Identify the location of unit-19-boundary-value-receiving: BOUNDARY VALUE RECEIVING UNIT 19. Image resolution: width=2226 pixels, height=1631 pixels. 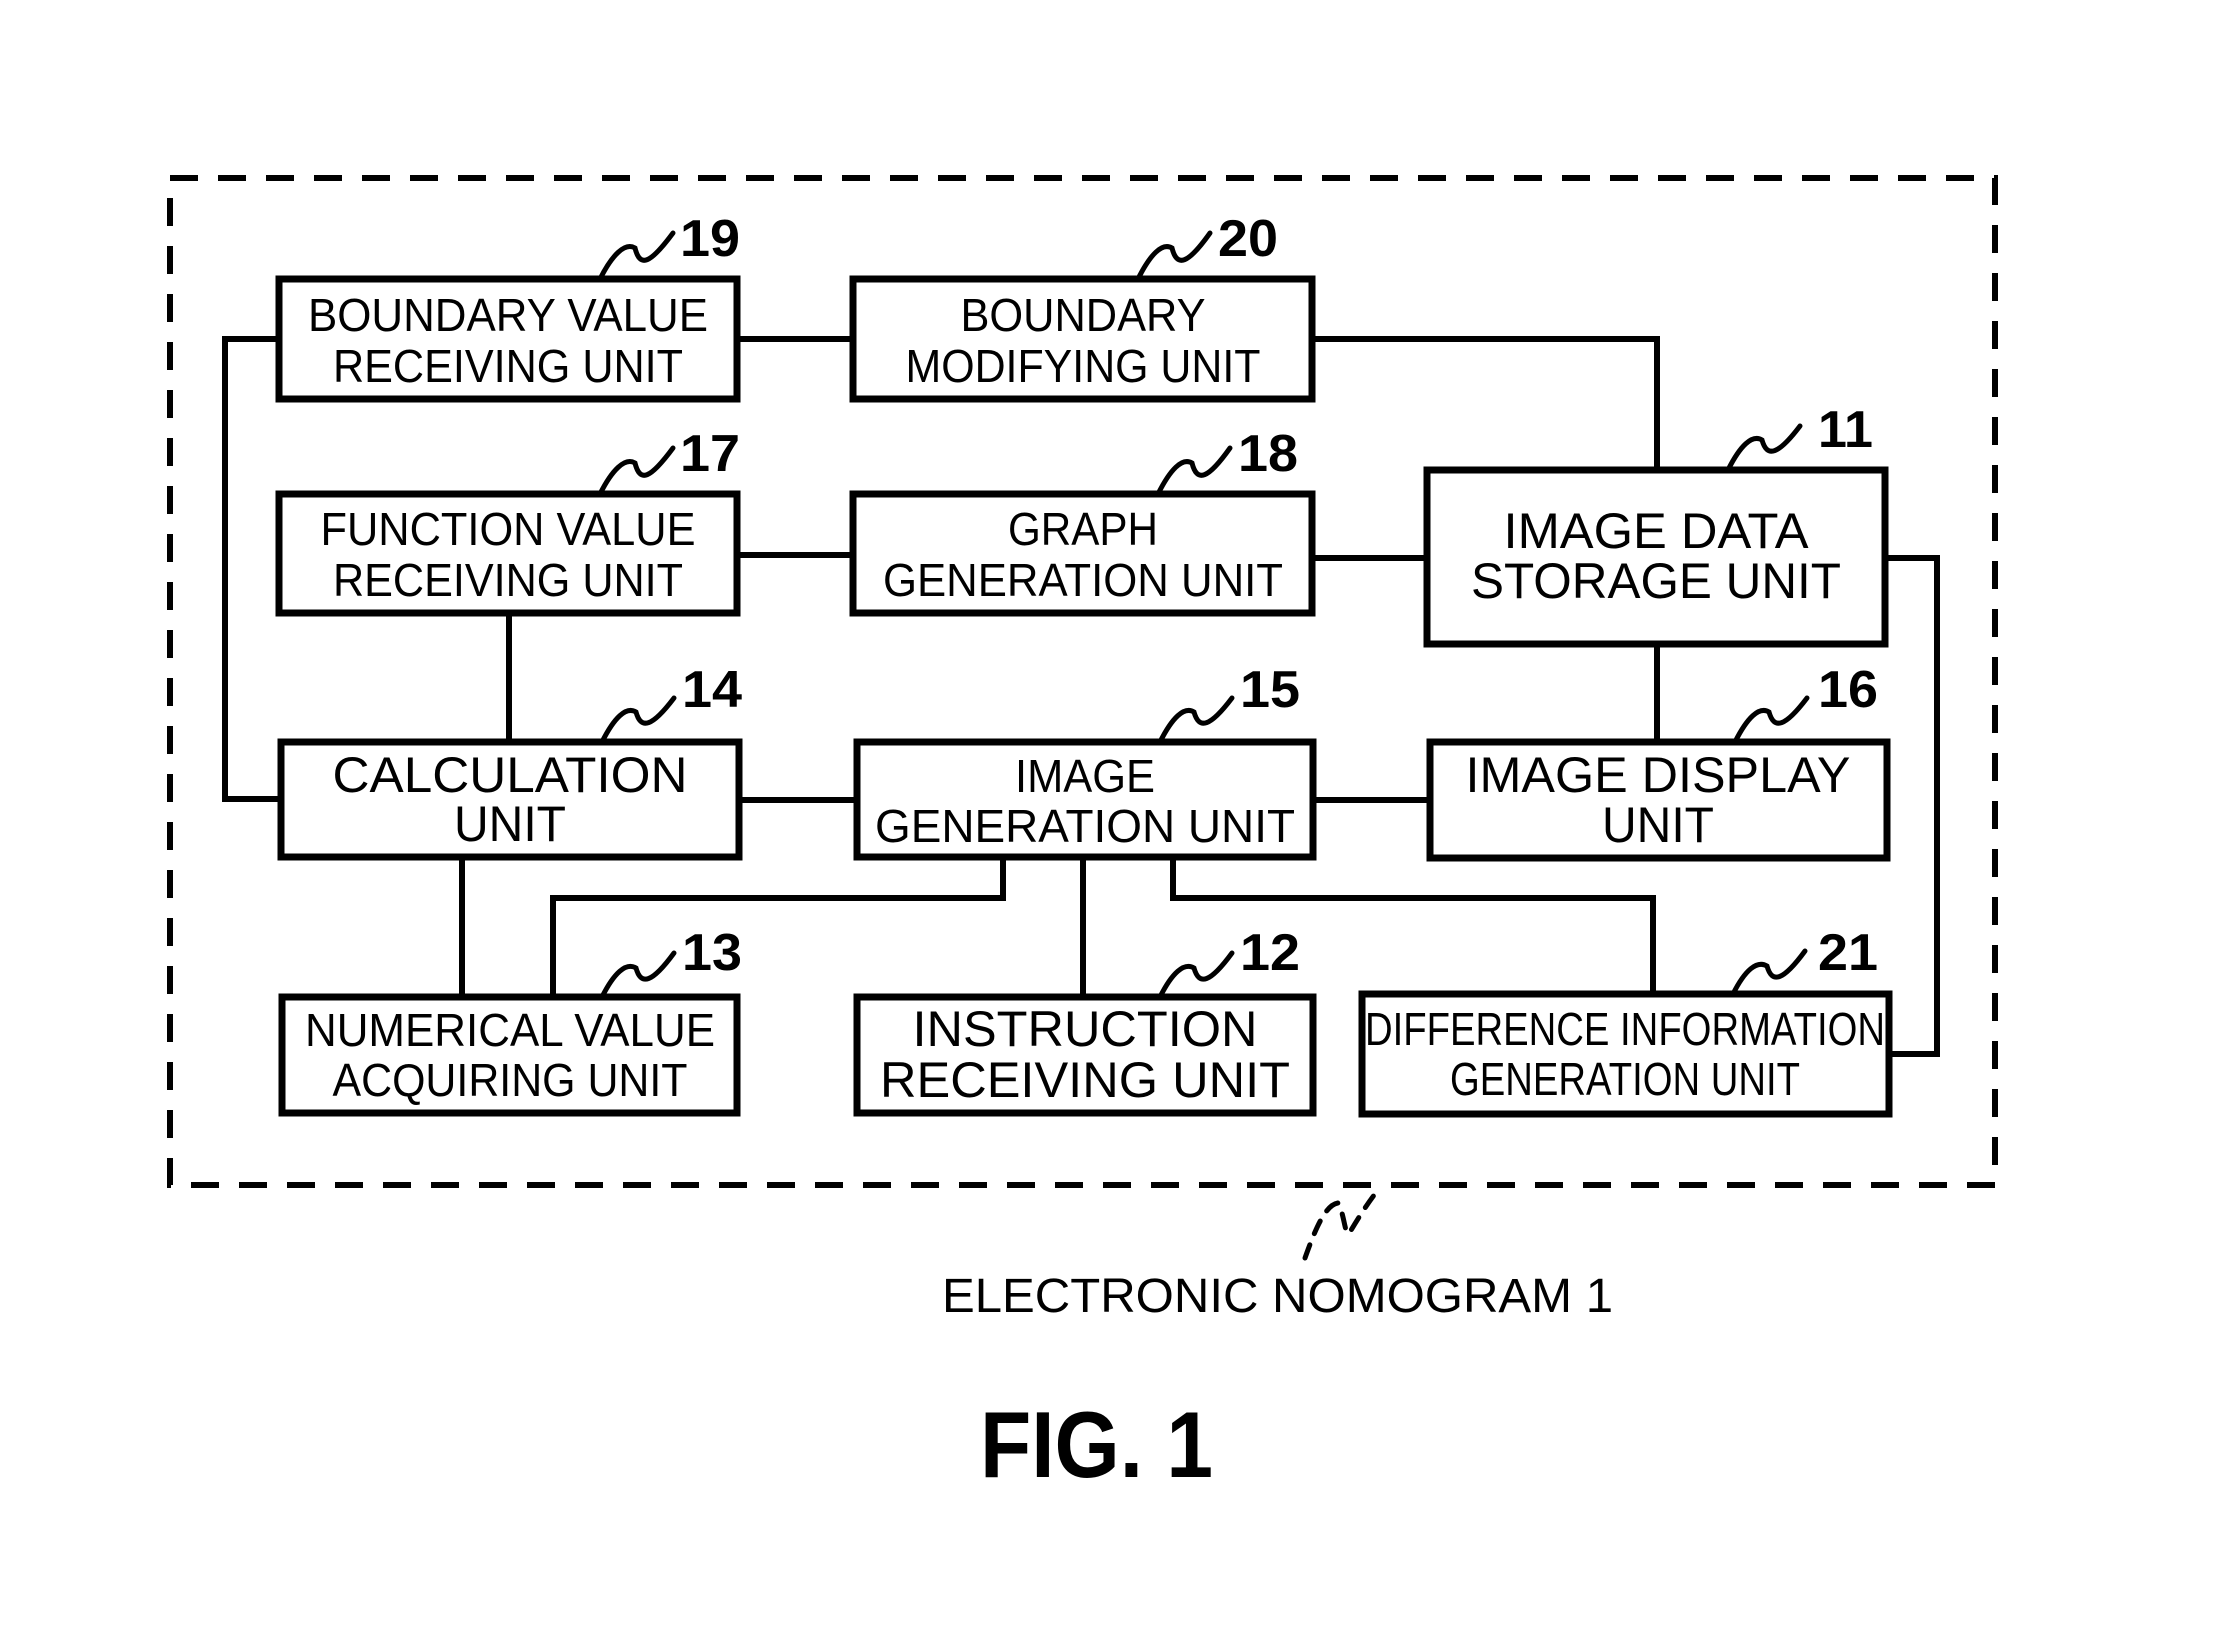
(508, 306).